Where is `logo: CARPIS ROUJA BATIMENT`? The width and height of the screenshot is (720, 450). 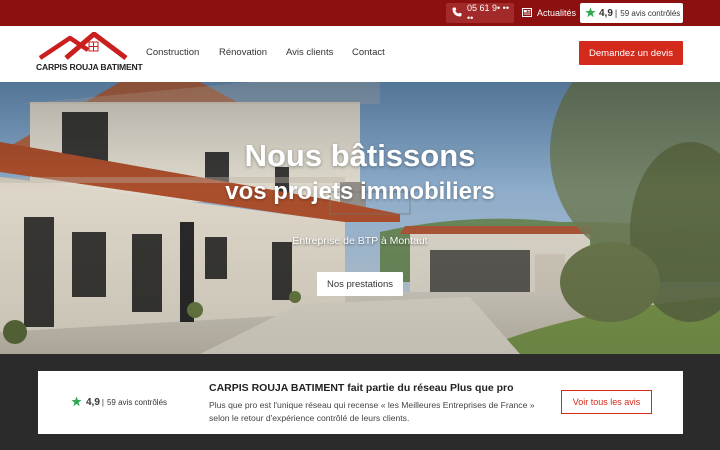 logo: CARPIS ROUJA BATIMENT is located at coordinates (89, 54).